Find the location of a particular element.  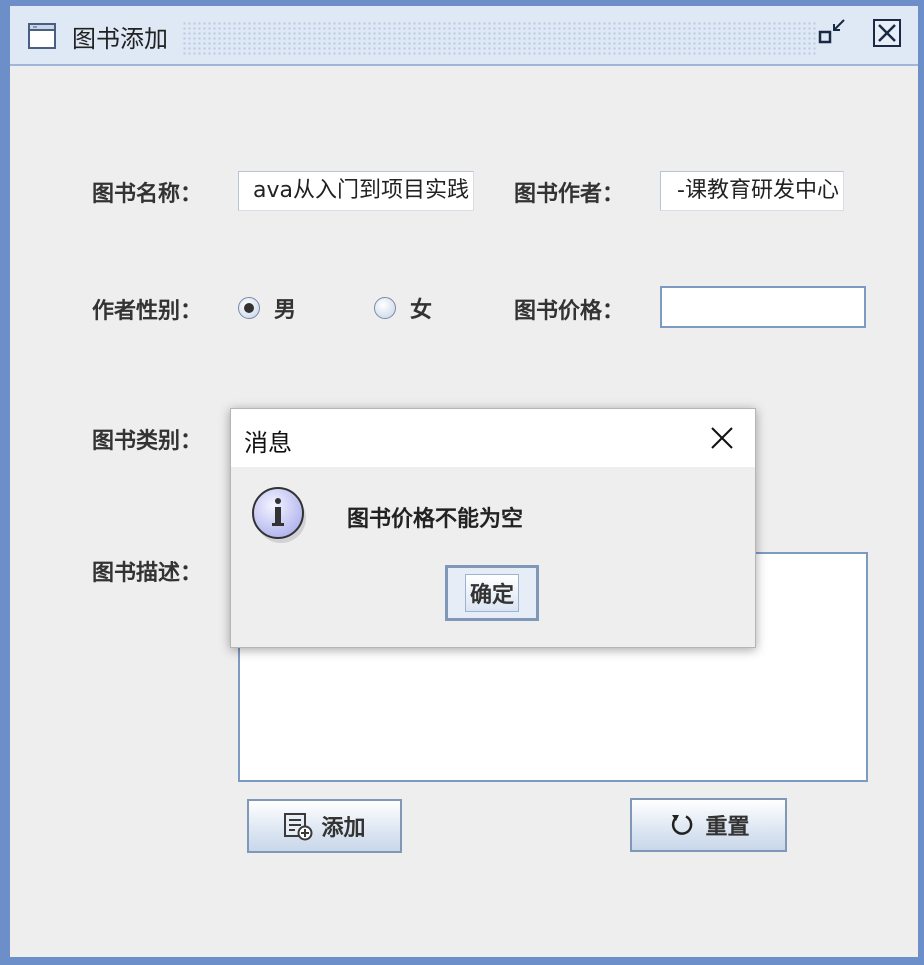

dialog-title: 消息 is located at coordinates (268, 443).